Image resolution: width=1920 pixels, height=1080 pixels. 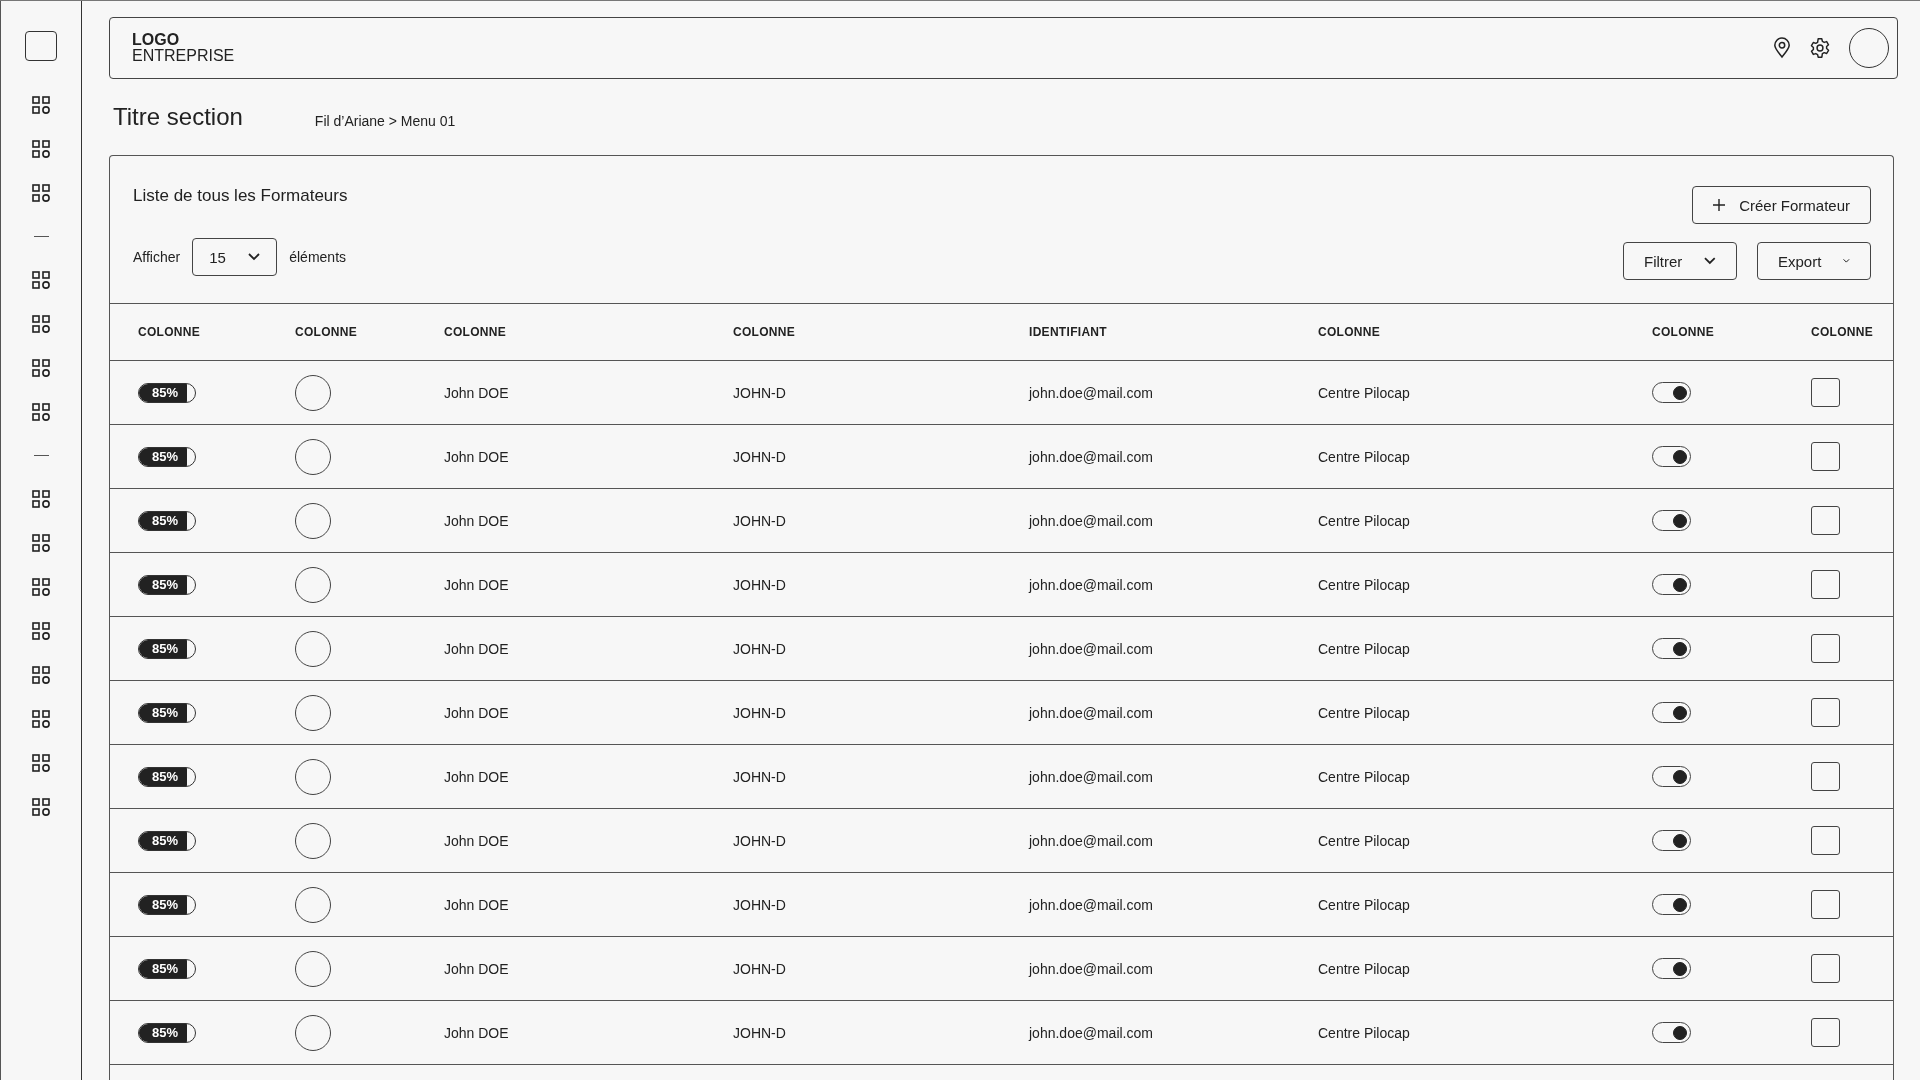 I want to click on card-title: Liste de tous les Formateurs, so click(x=240, y=196).